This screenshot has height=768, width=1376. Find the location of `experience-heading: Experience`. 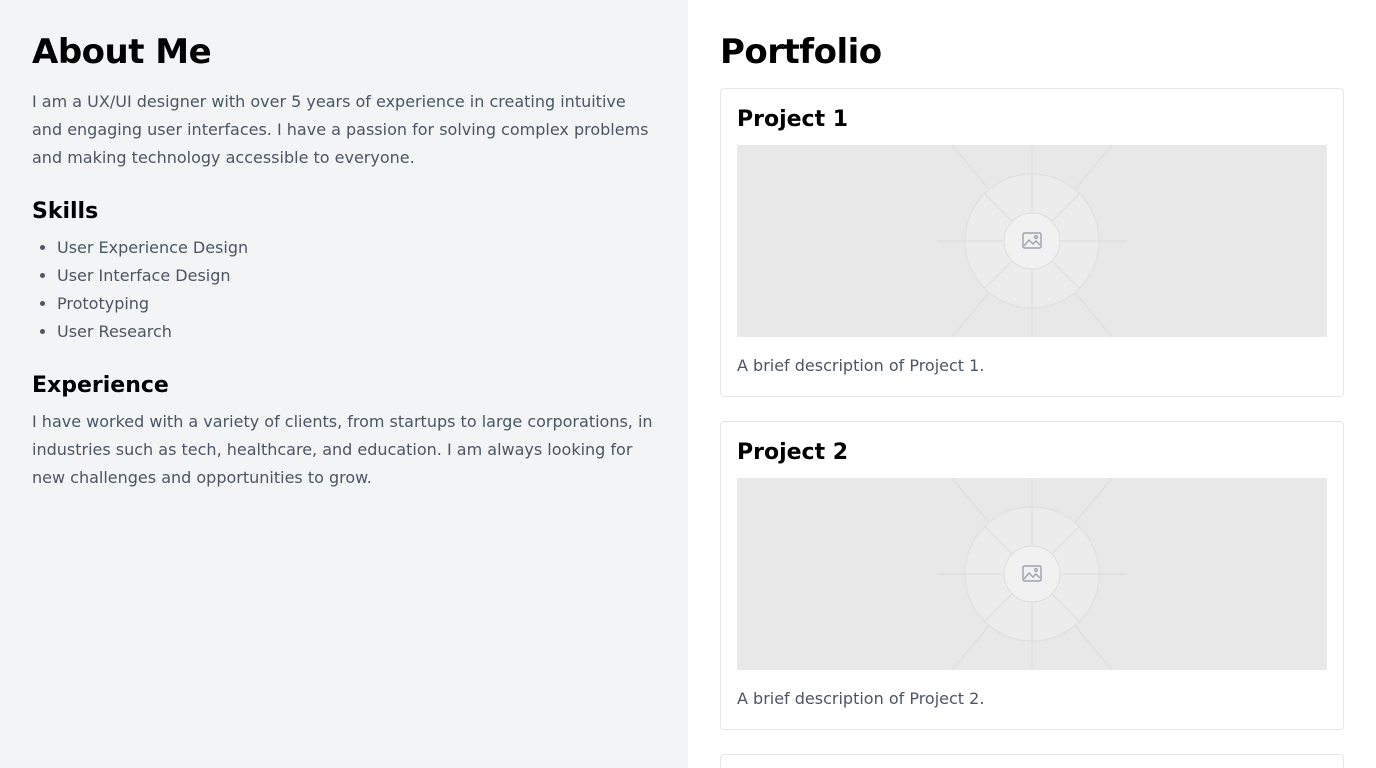

experience-heading: Experience is located at coordinates (100, 385).